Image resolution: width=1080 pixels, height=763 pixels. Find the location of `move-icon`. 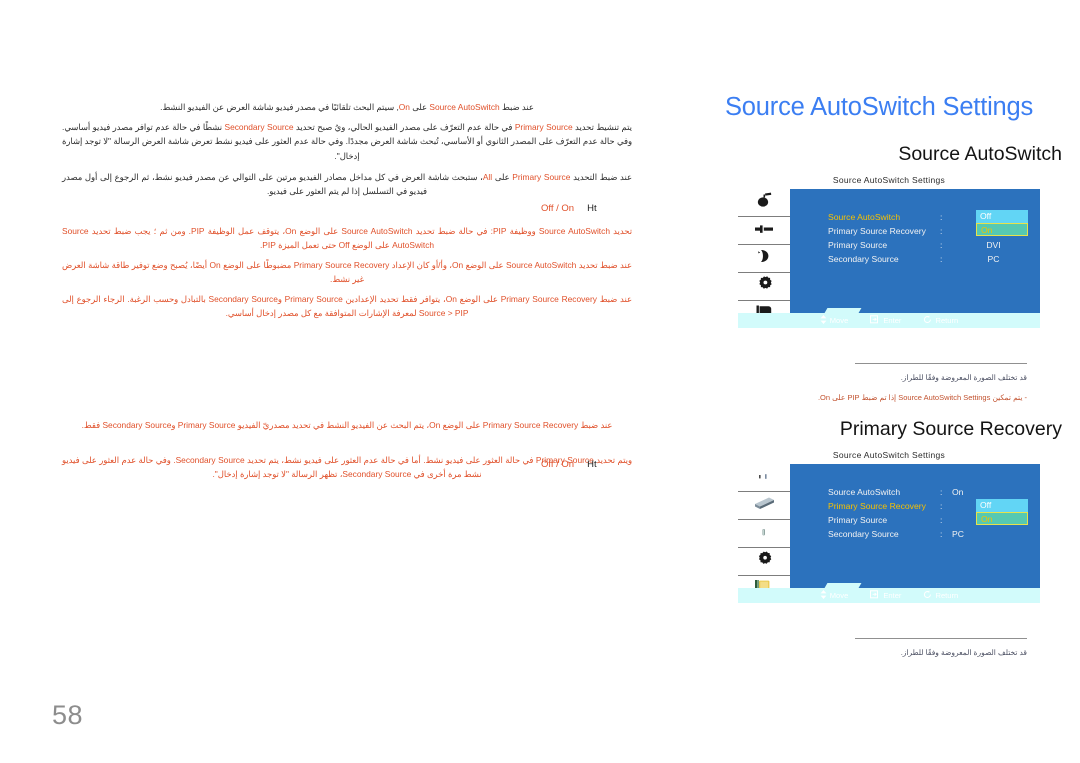

move-icon is located at coordinates (823, 320).